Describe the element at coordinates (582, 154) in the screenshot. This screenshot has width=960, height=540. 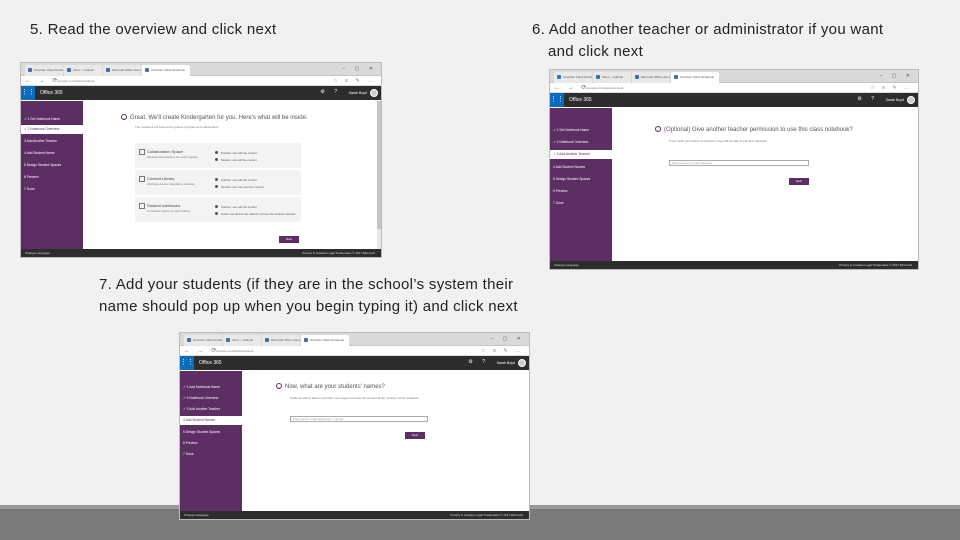
I see `wizard-step-current: ✓ 3 Add Another Teacher` at that location.